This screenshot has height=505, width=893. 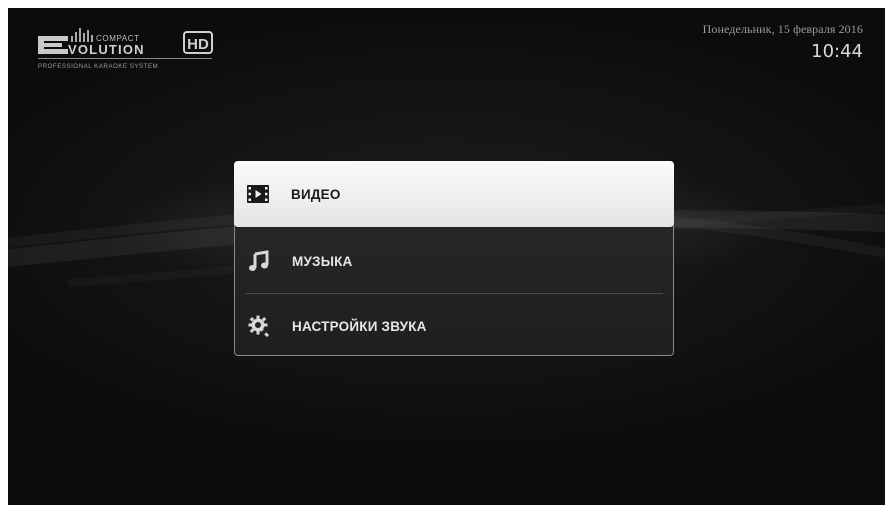 I want to click on current-time: 10:44, so click(x=837, y=51).